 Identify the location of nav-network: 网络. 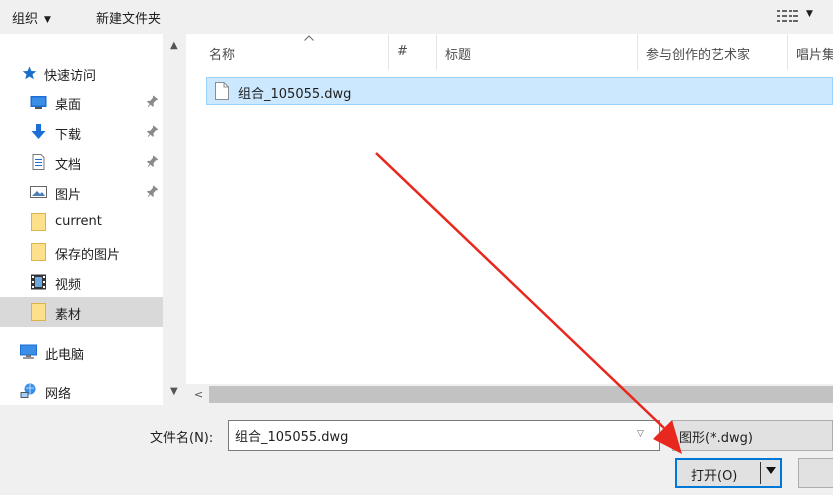
(81, 391).